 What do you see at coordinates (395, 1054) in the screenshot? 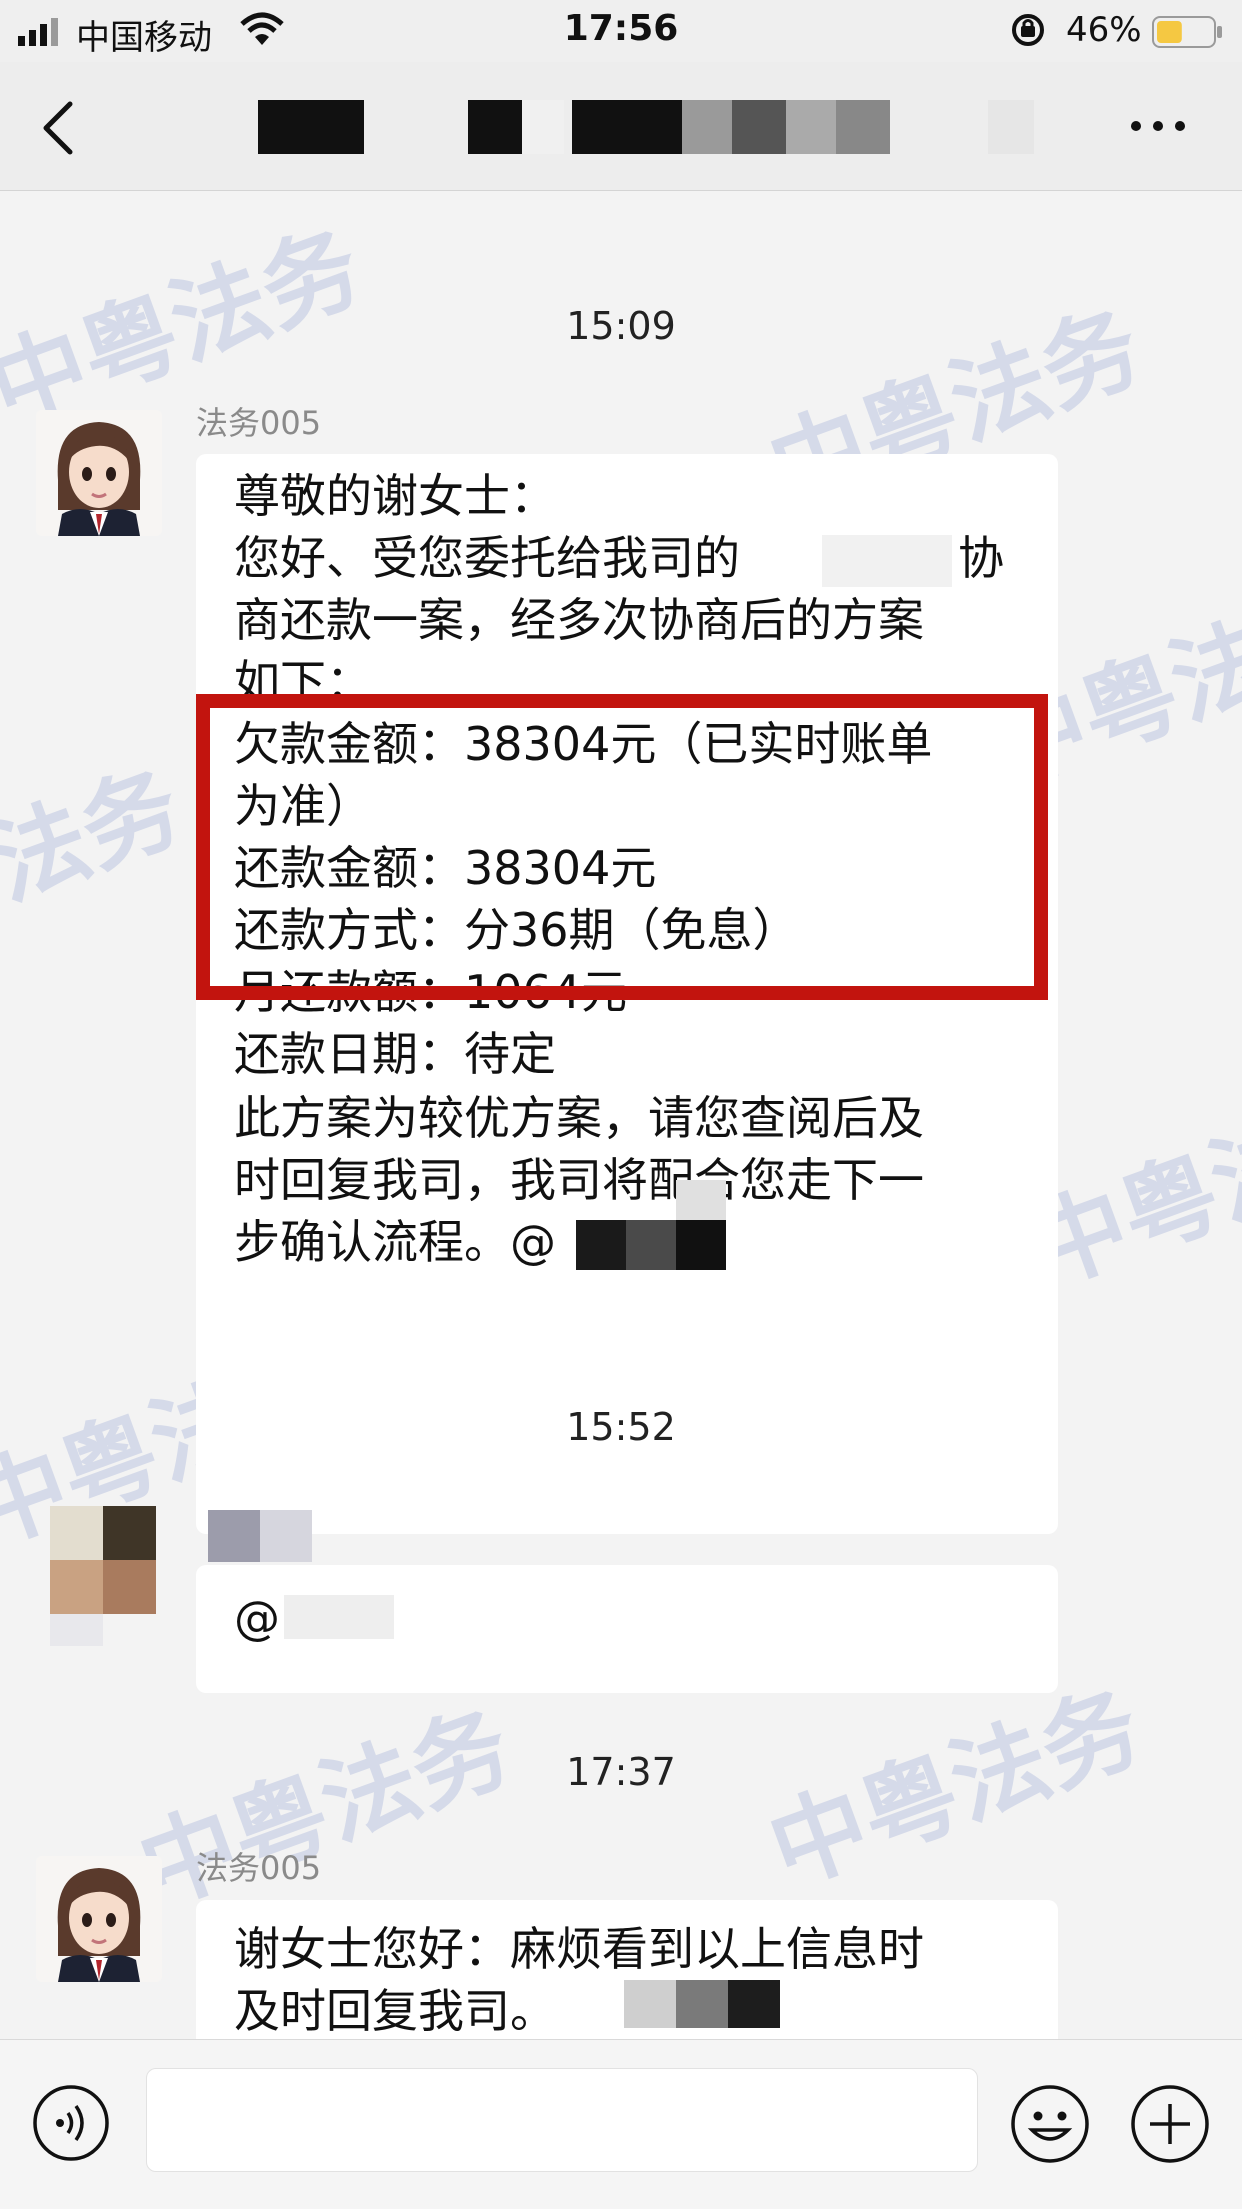
I see `message-line: 还款日期：待定` at bounding box center [395, 1054].